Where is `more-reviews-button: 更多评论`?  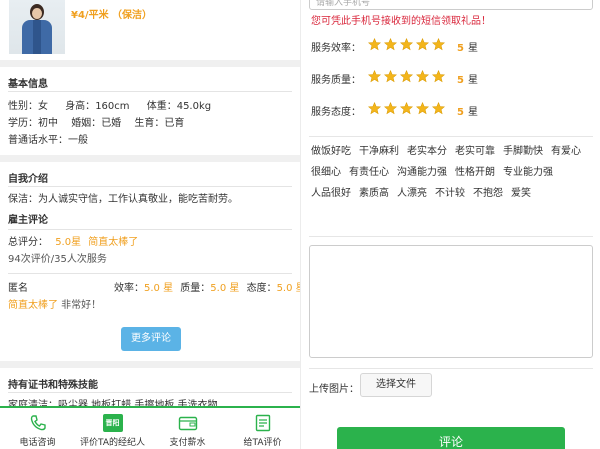 more-reviews-button: 更多评论 is located at coordinates (151, 339).